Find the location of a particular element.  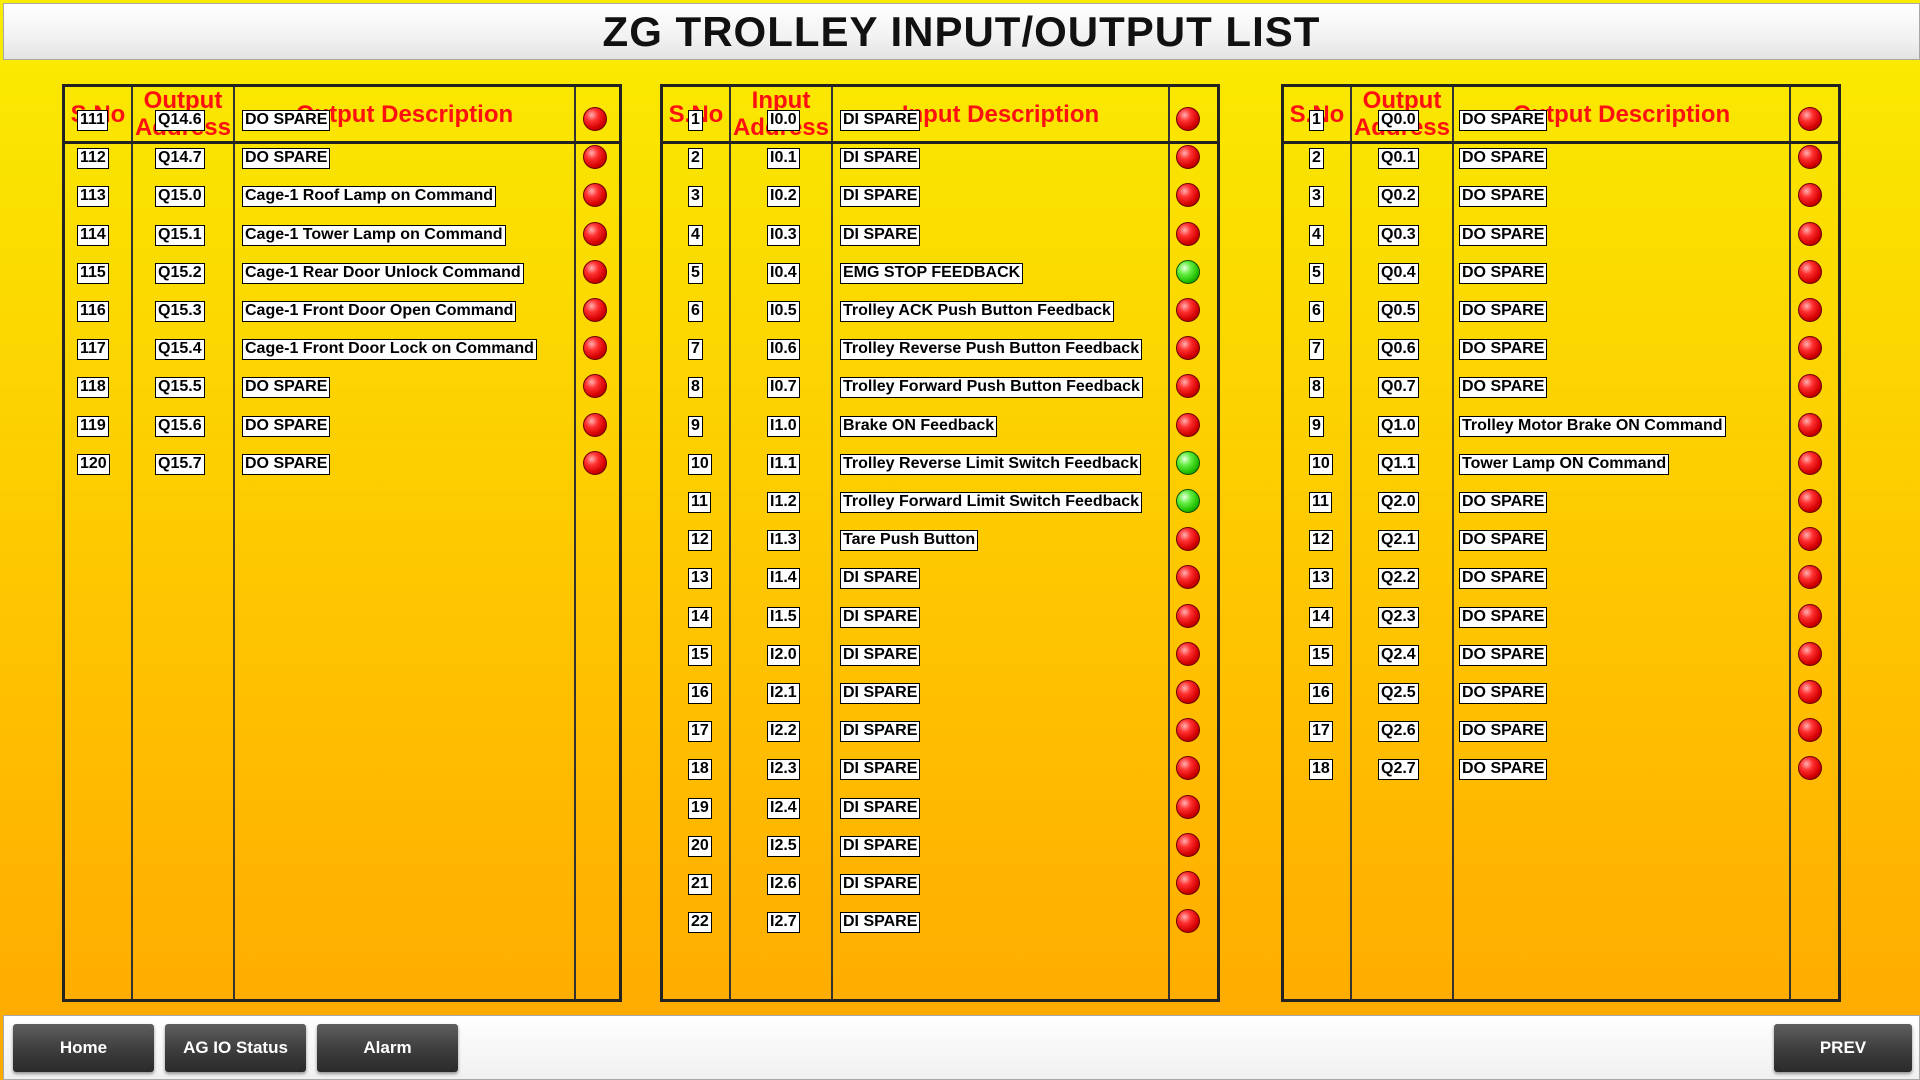

table-row: 13 I1.4 DI SPARE is located at coordinates (940, 580).